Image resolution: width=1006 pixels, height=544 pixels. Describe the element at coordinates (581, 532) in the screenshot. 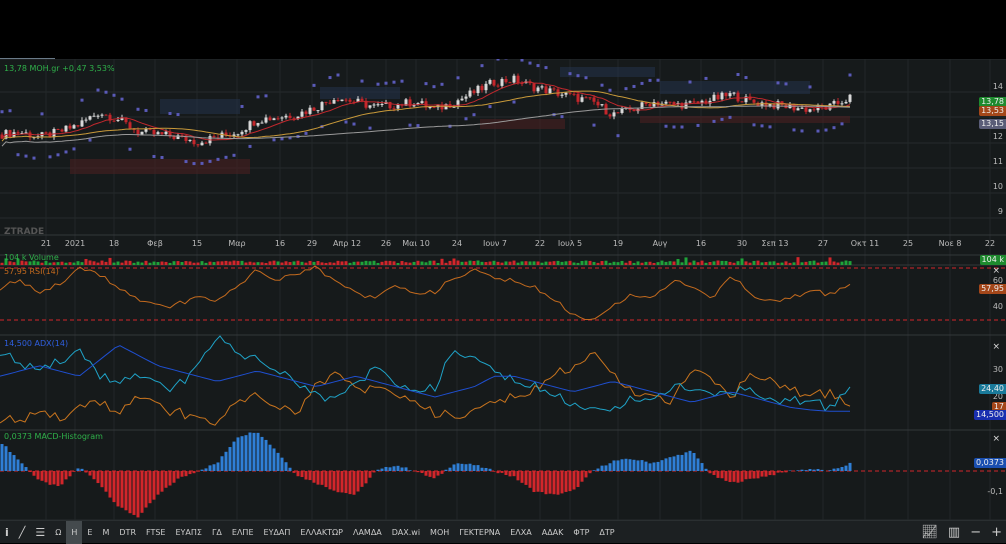

I see `symbol-button: ΦΤΡ` at that location.